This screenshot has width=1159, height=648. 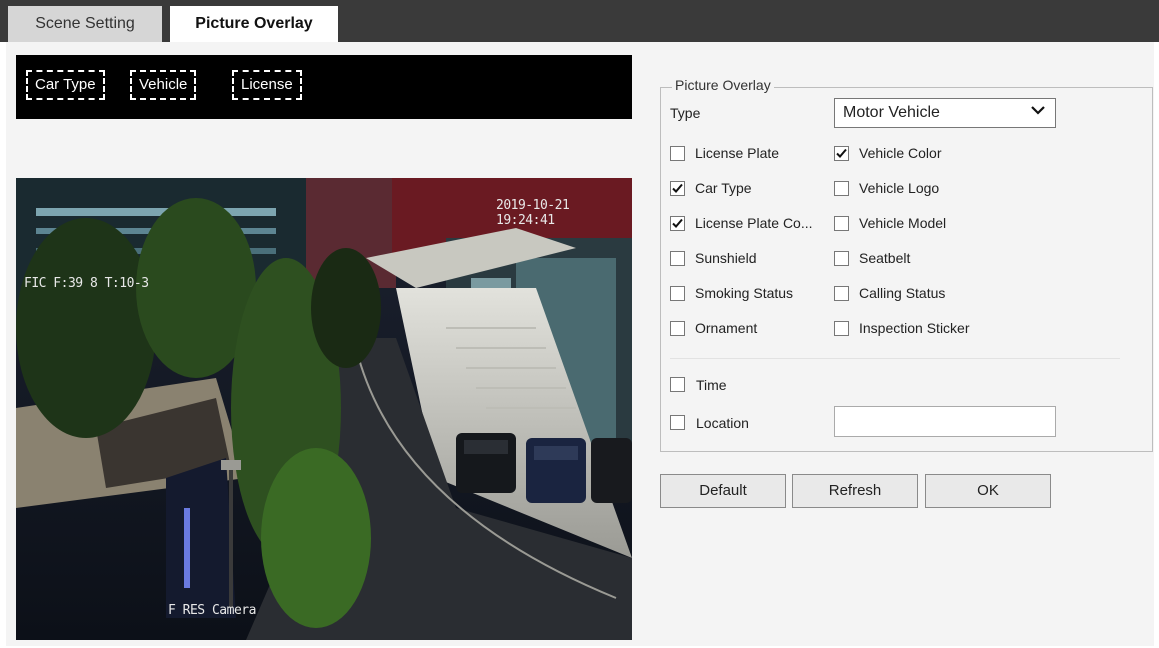 I want to click on vehicle-color-label: Vehicle Color, so click(x=900, y=153).